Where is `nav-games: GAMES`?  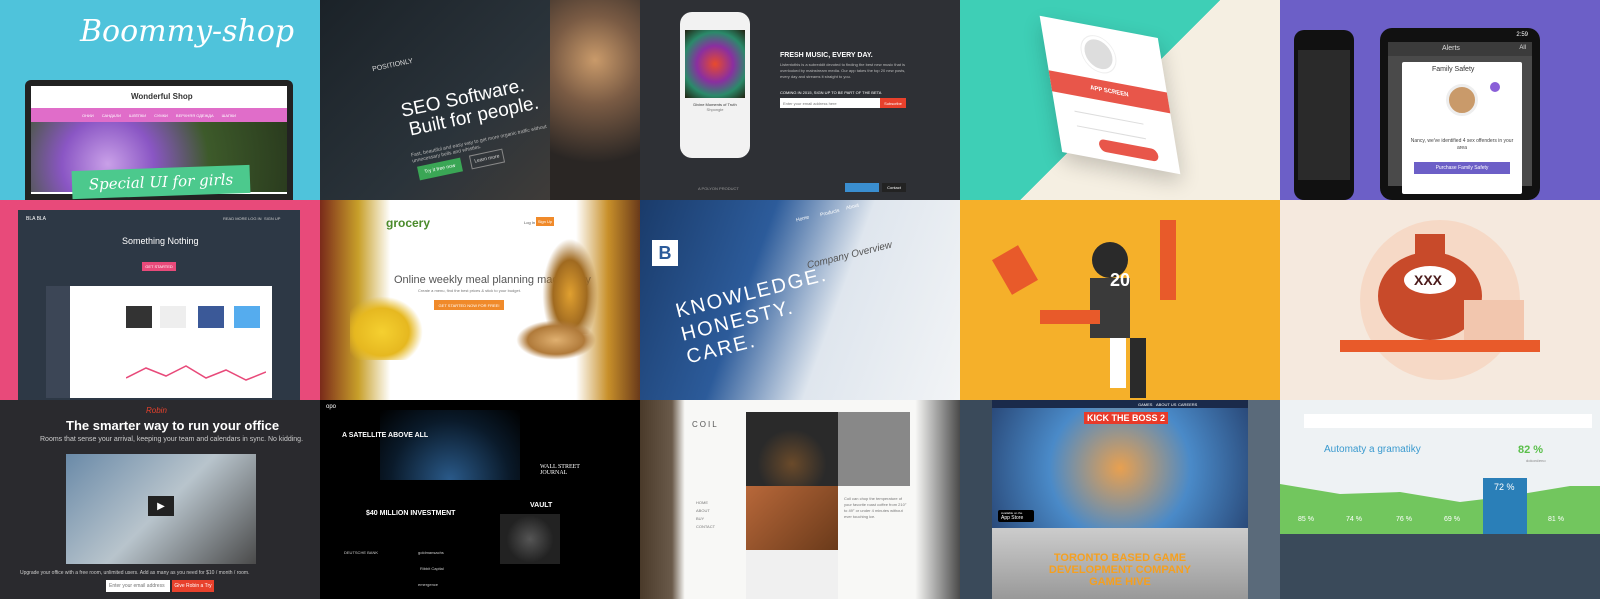
nav-games: GAMES is located at coordinates (1145, 404).